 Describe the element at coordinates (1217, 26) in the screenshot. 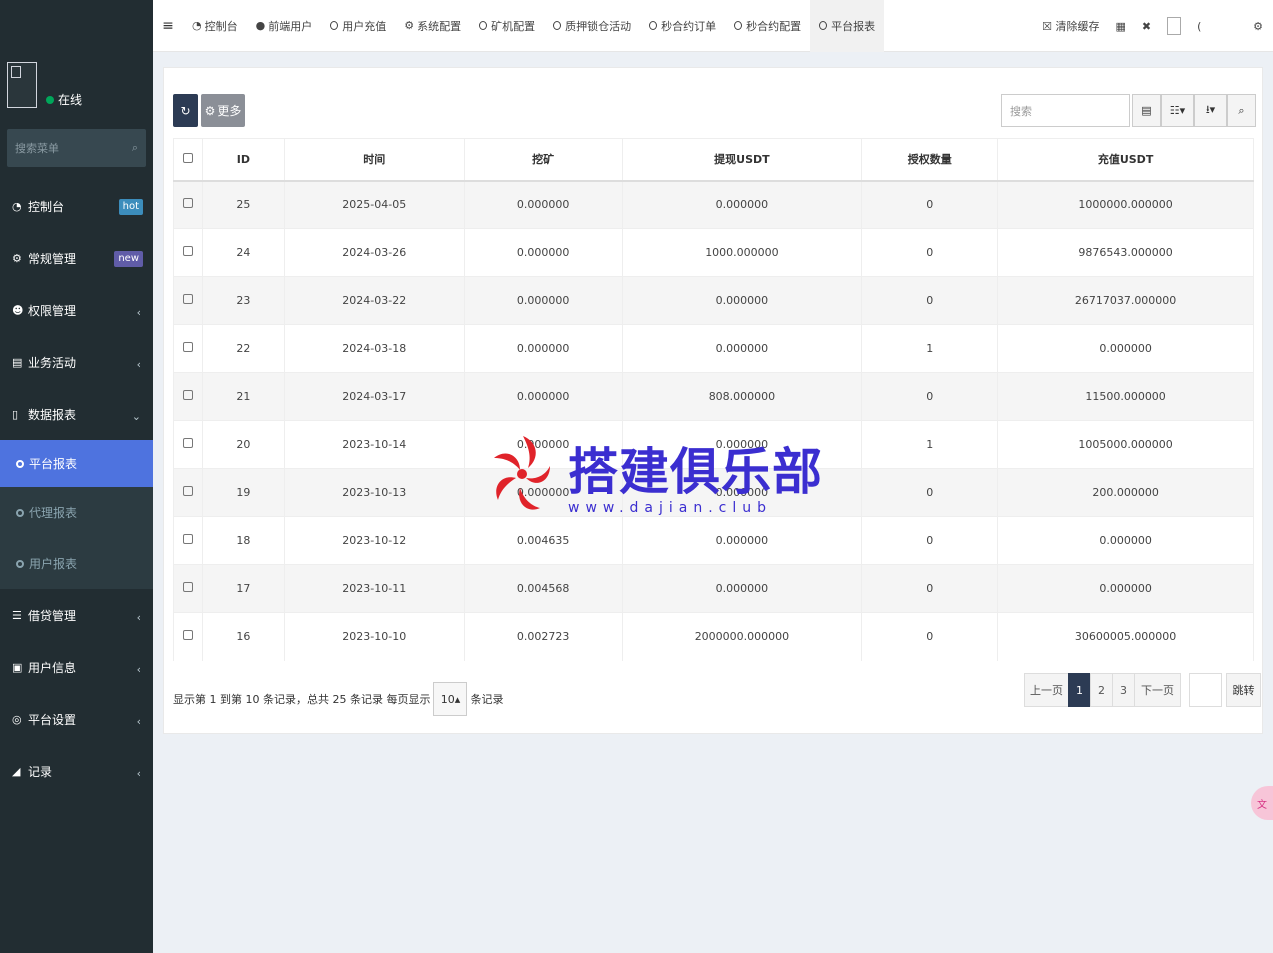

I see `user-name-area: (` at that location.